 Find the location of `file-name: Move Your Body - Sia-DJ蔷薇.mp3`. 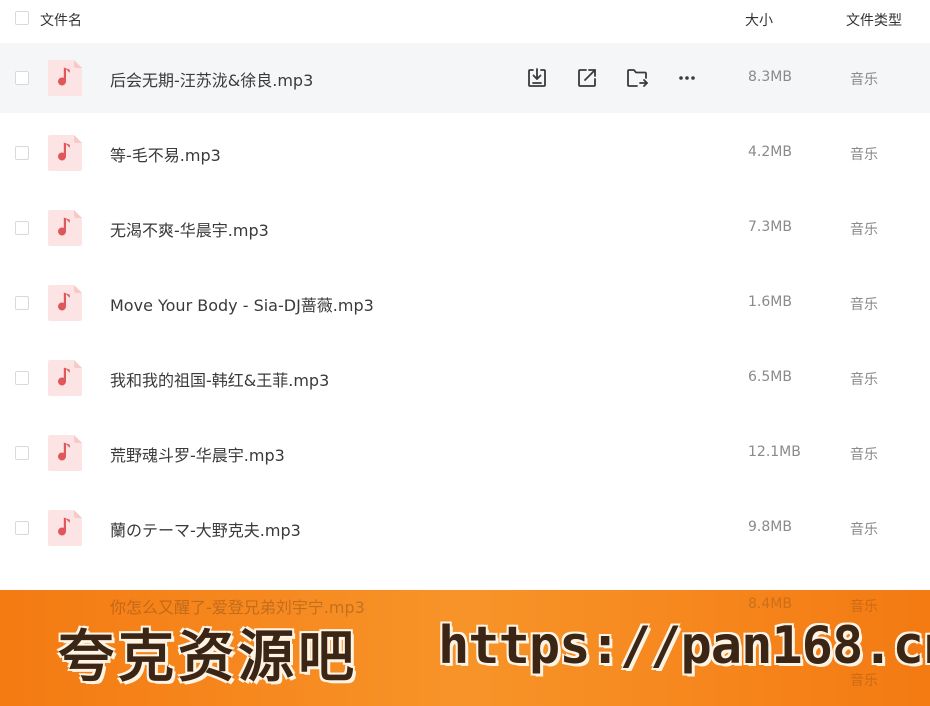

file-name: Move Your Body - Sia-DJ蔷薇.mp3 is located at coordinates (242, 304).